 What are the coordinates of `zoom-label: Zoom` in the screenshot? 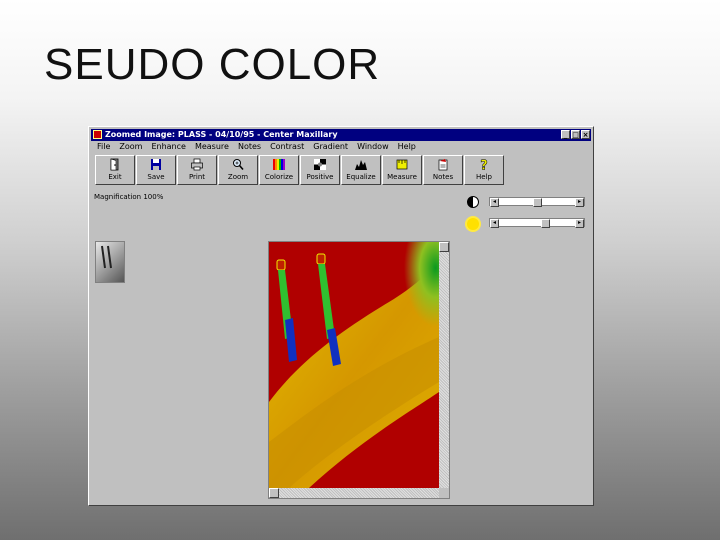 It's located at (238, 177).